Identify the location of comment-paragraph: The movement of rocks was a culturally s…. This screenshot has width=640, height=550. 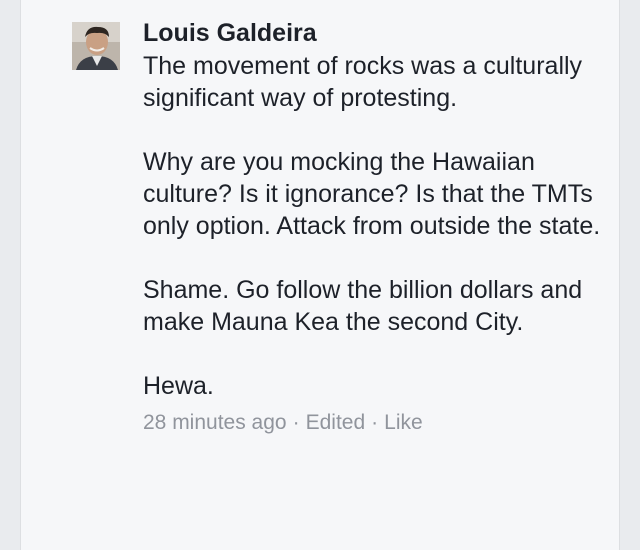
(363, 82).